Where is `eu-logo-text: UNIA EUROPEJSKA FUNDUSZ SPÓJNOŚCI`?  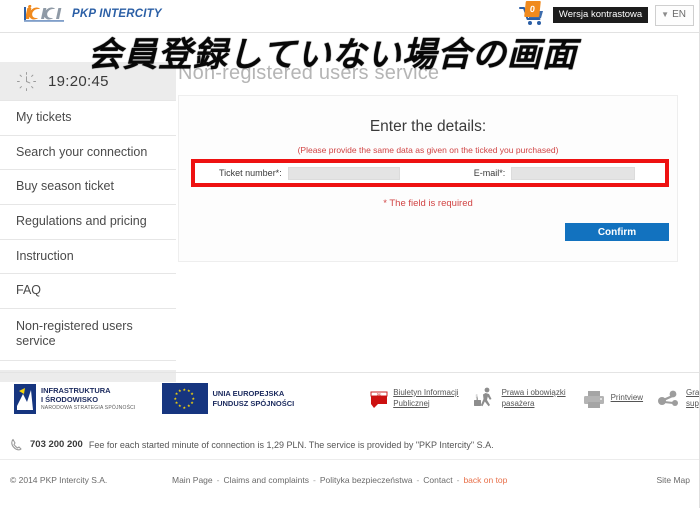 eu-logo-text: UNIA EUROPEJSKA FUNDUSZ SPÓJNOŚCI is located at coordinates (254, 398).